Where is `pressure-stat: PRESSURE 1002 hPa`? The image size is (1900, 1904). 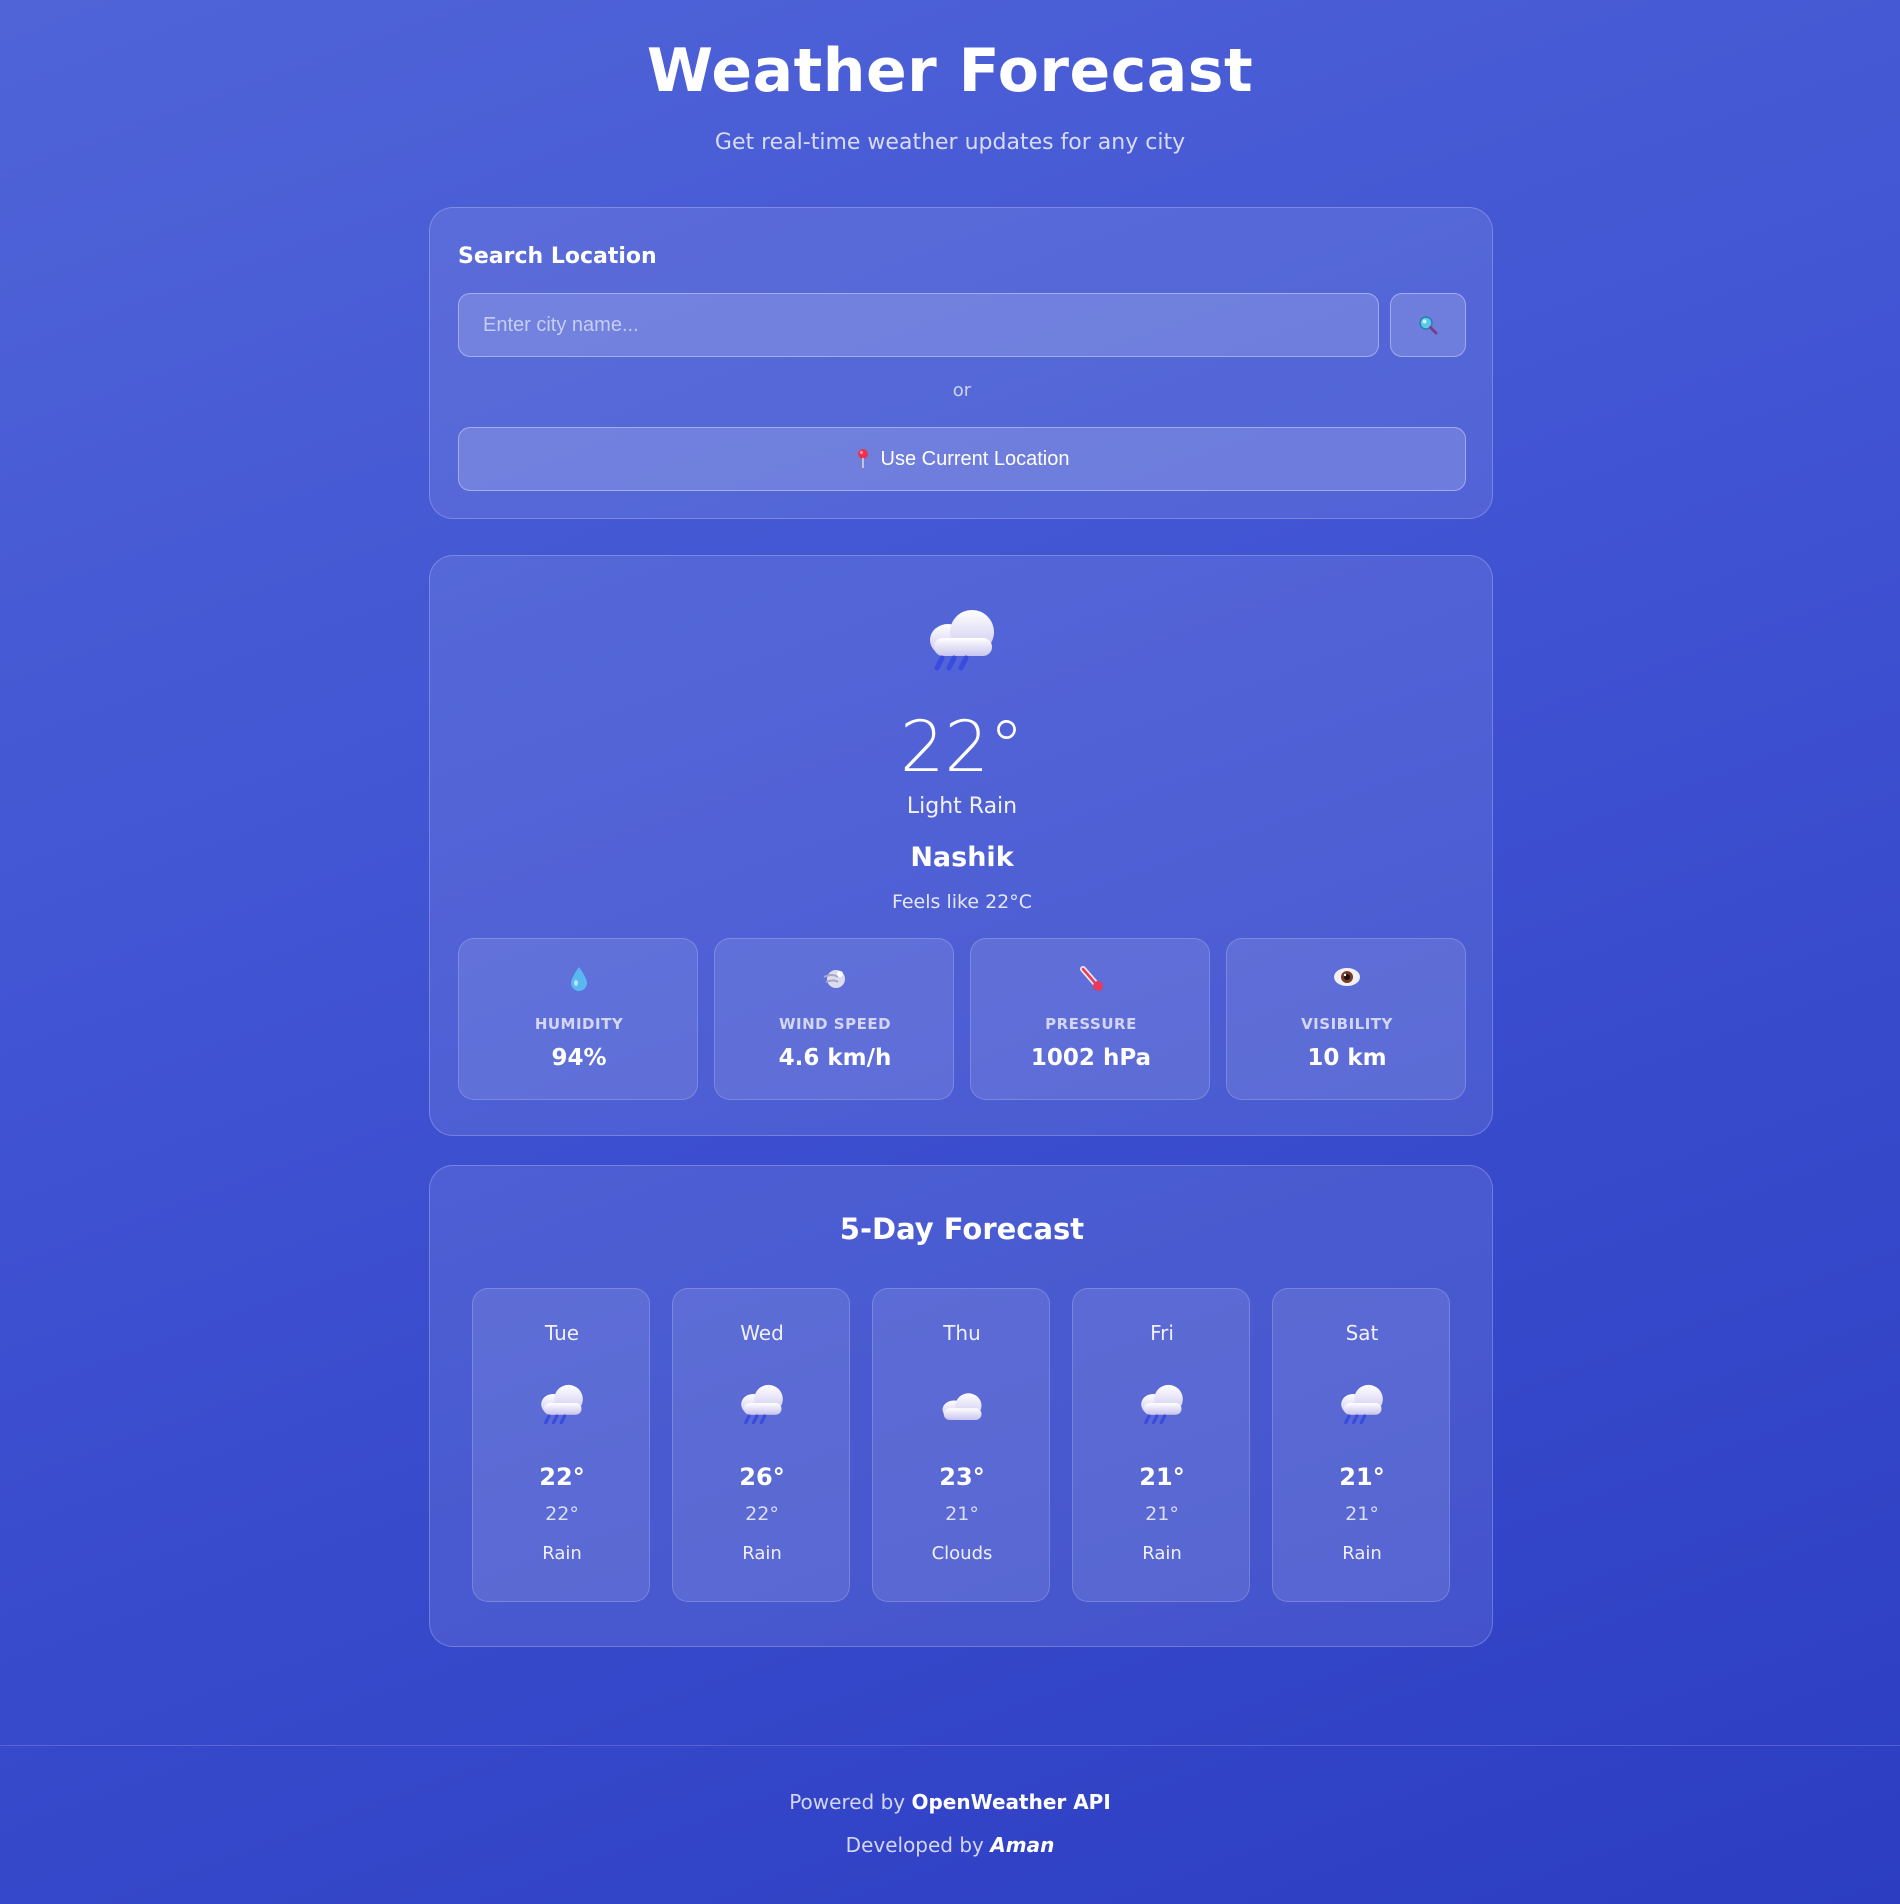 pressure-stat: PRESSURE 1002 hPa is located at coordinates (1090, 1019).